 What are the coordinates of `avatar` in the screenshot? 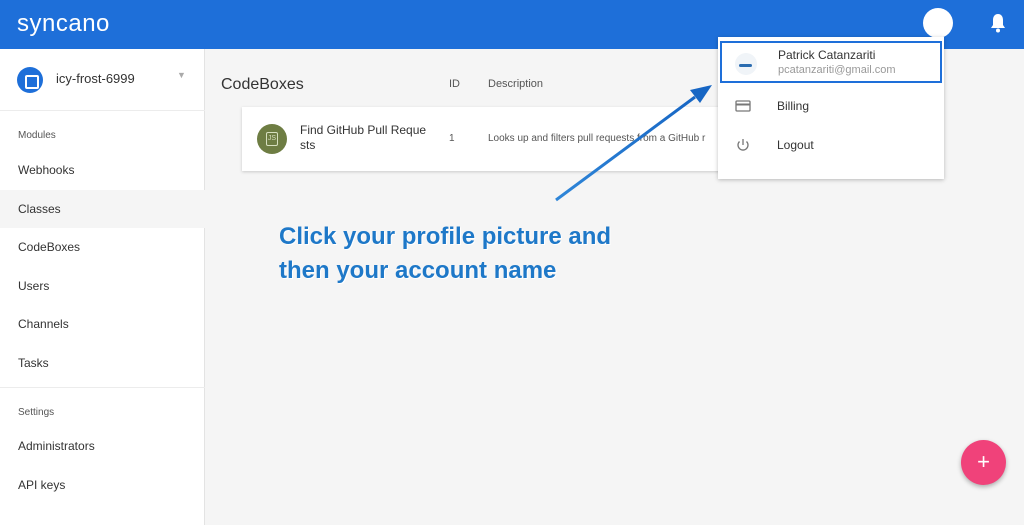 It's located at (746, 64).